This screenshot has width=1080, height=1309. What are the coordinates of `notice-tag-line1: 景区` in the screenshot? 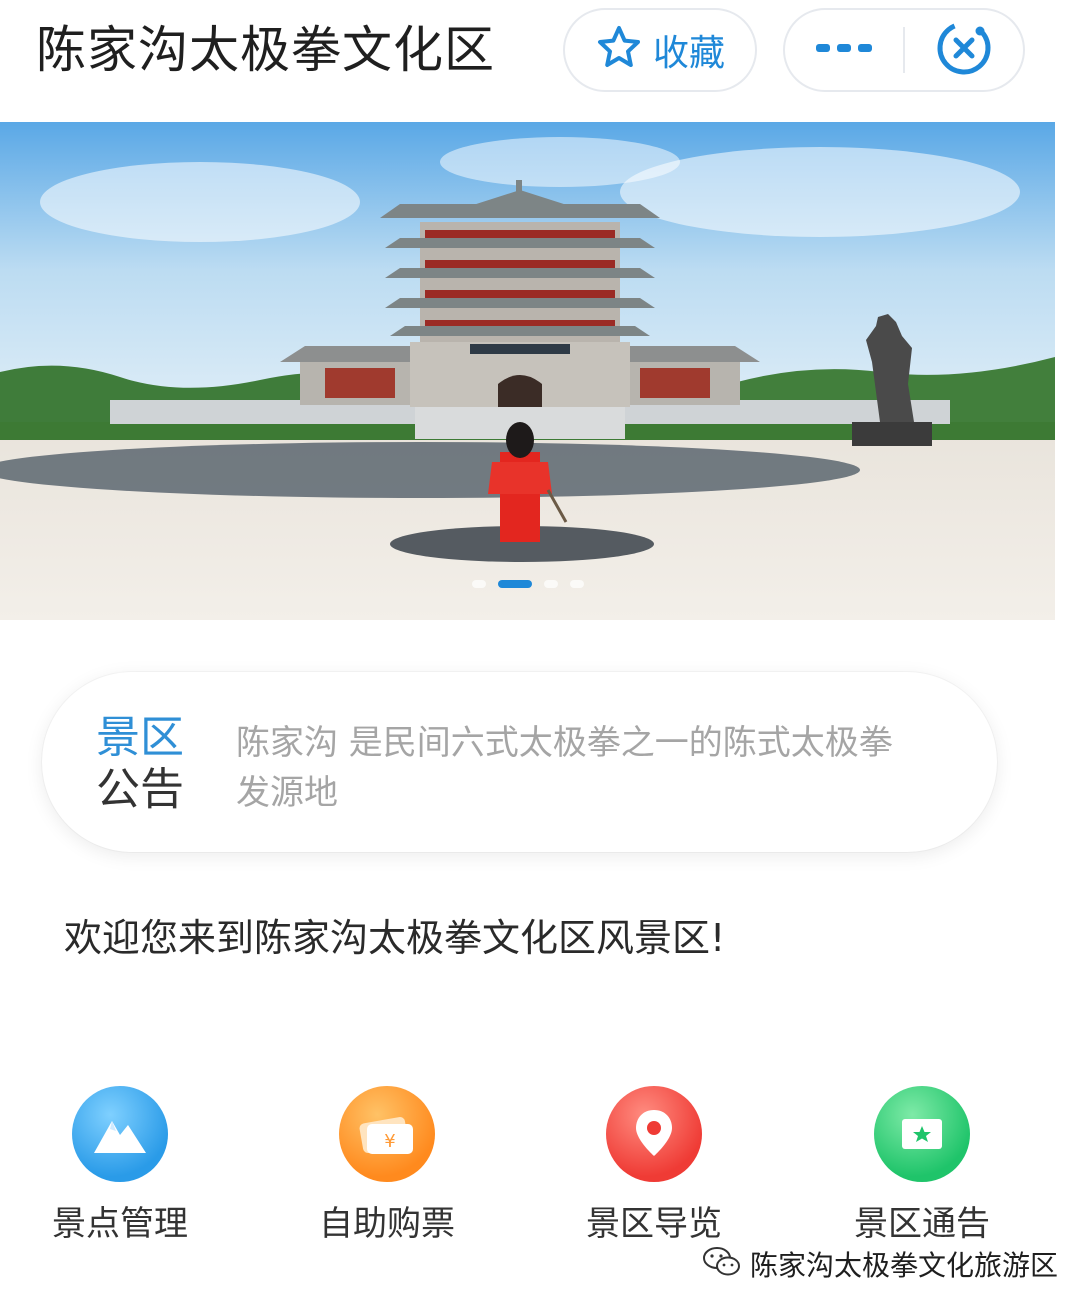 It's located at (140, 737).